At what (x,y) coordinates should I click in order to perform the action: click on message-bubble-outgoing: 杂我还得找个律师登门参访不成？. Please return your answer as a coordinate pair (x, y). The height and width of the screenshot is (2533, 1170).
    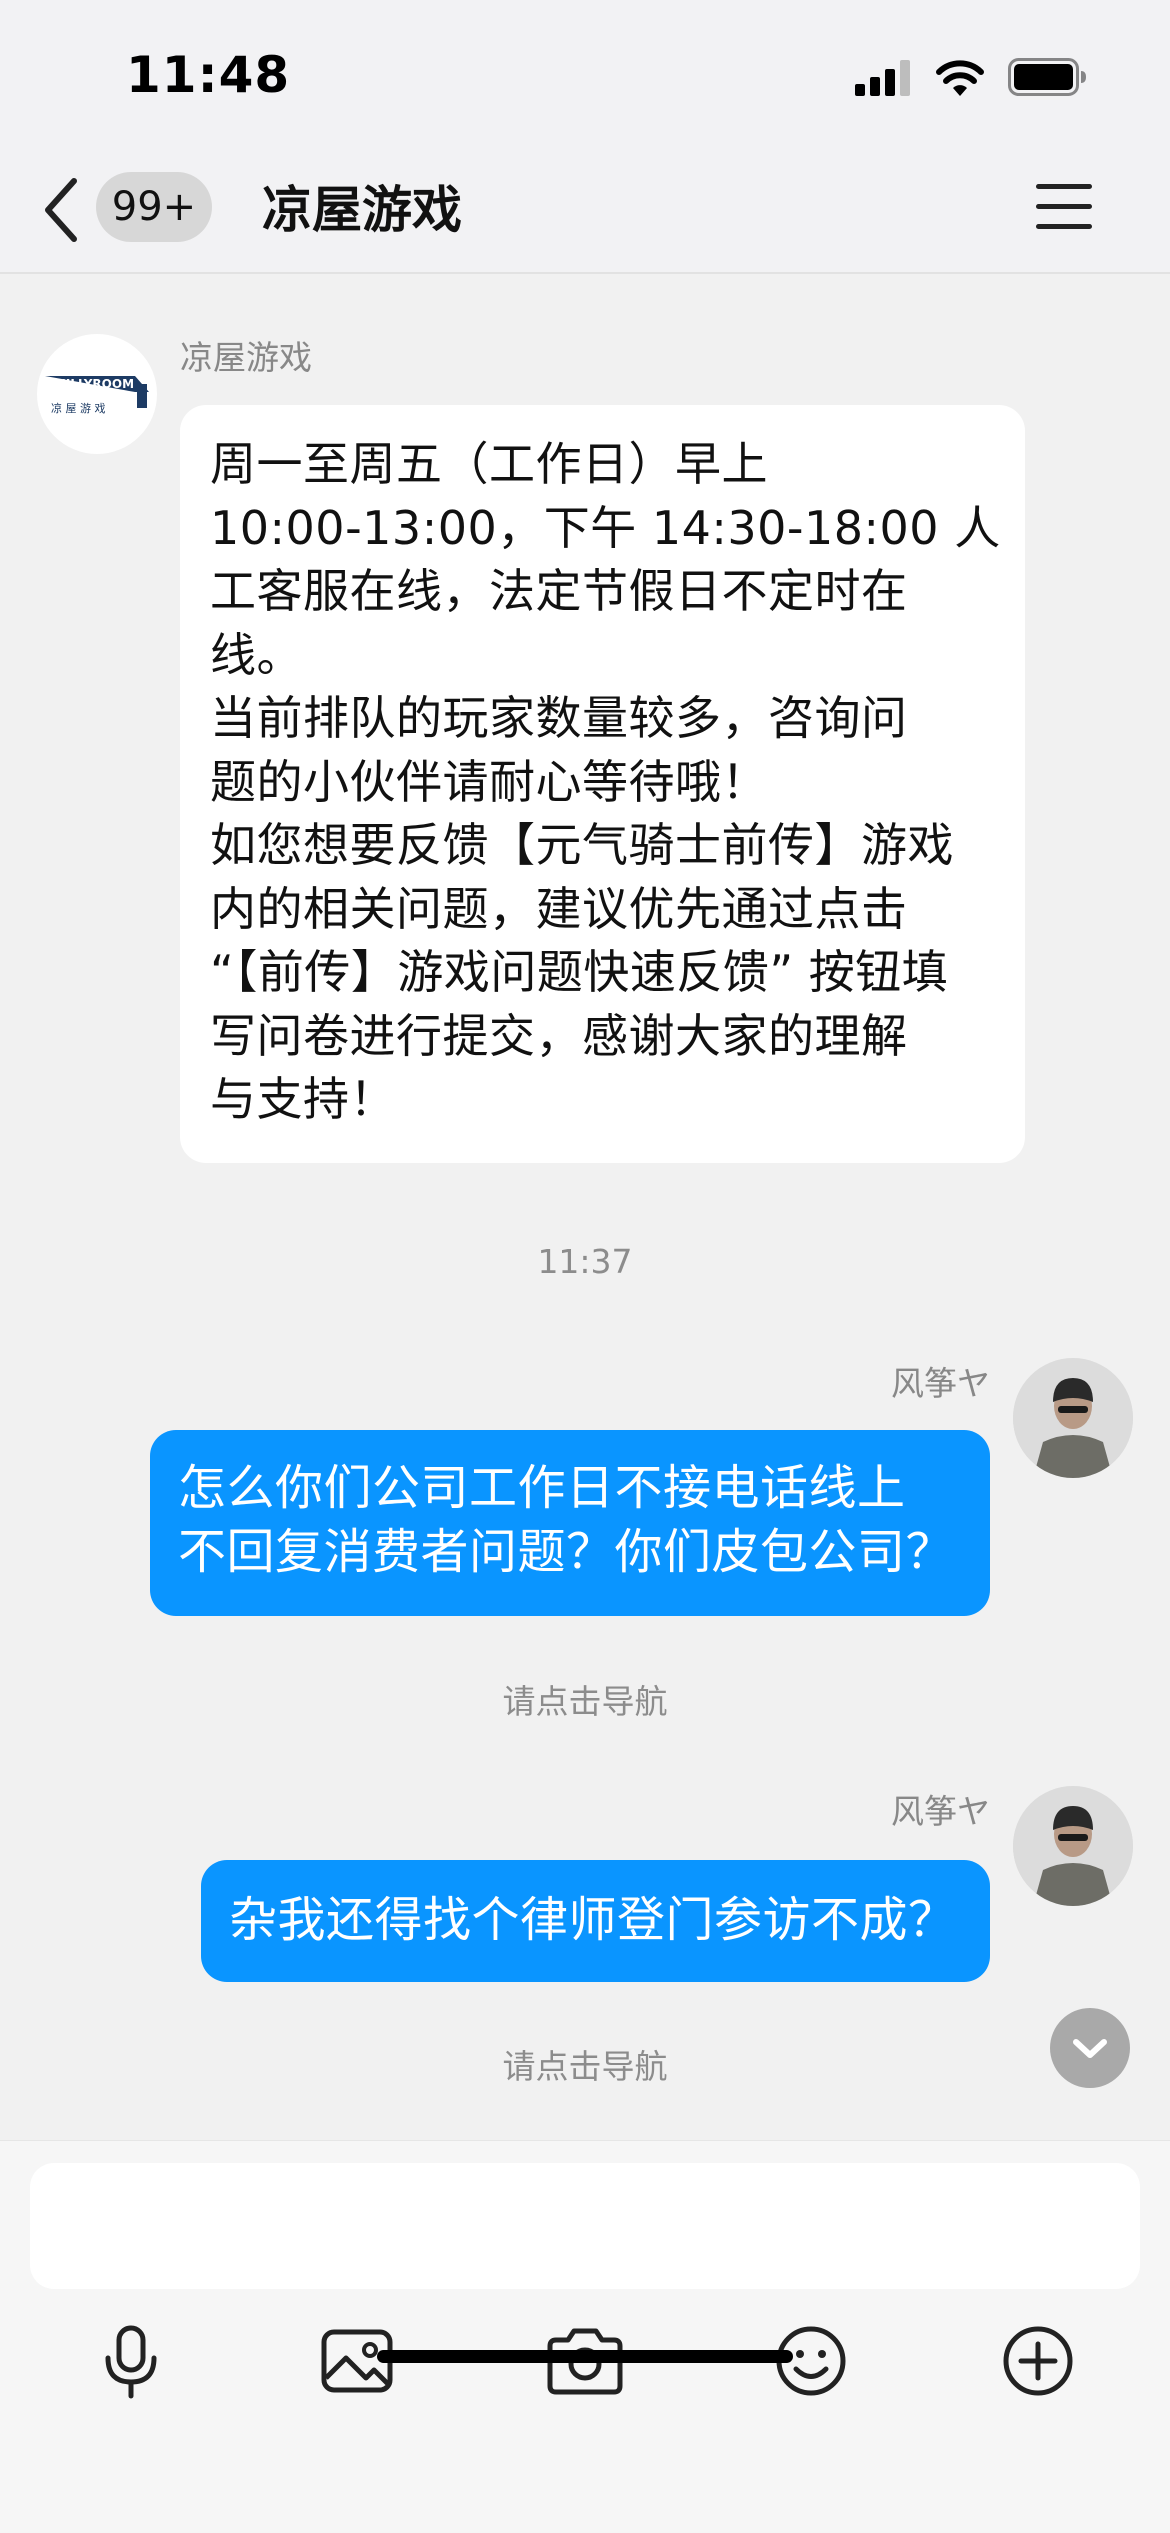
    Looking at the image, I should click on (595, 1921).